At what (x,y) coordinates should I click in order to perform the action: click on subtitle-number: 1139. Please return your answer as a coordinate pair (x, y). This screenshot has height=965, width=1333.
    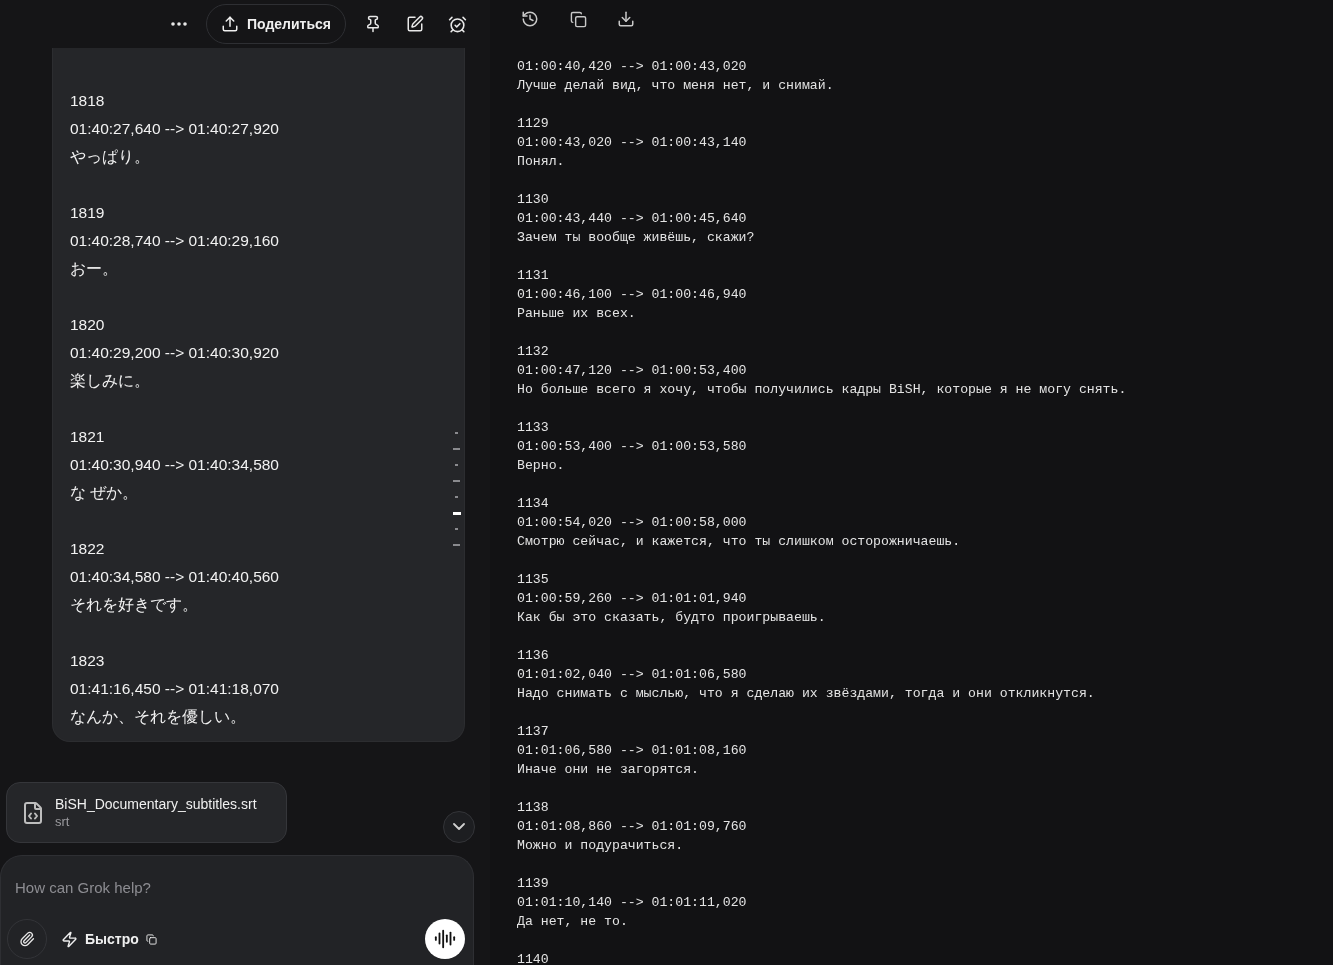
    Looking at the image, I should click on (533, 884).